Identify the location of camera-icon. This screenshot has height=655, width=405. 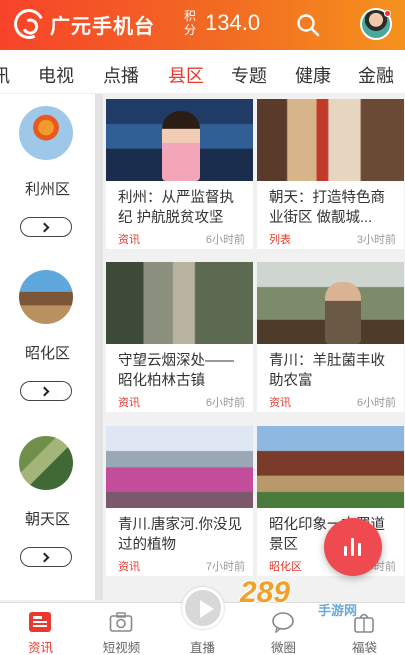
(121, 622).